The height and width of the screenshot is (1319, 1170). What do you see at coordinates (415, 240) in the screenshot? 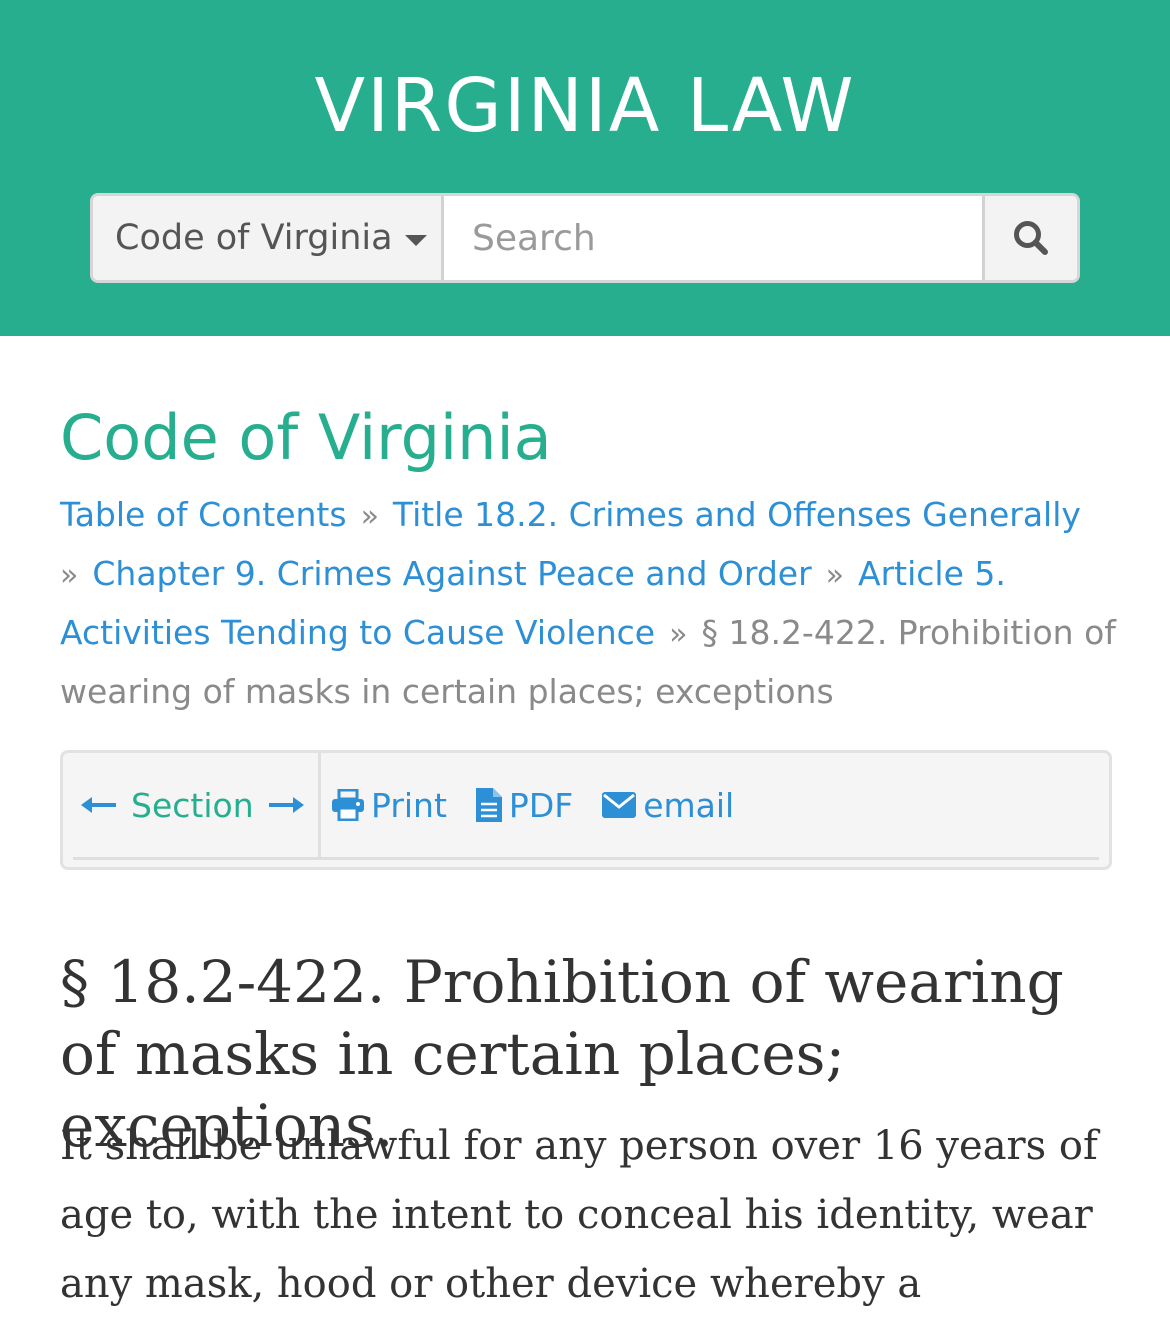
I see `caret-down-icon` at bounding box center [415, 240].